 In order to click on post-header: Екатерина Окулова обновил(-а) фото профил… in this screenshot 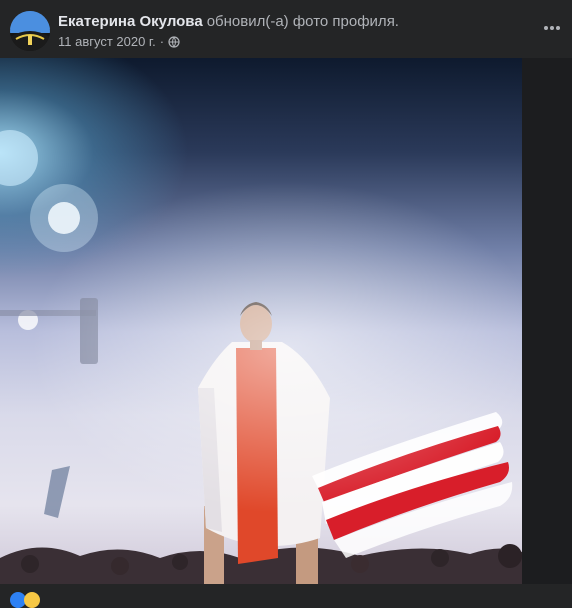, I will do `click(286, 29)`.